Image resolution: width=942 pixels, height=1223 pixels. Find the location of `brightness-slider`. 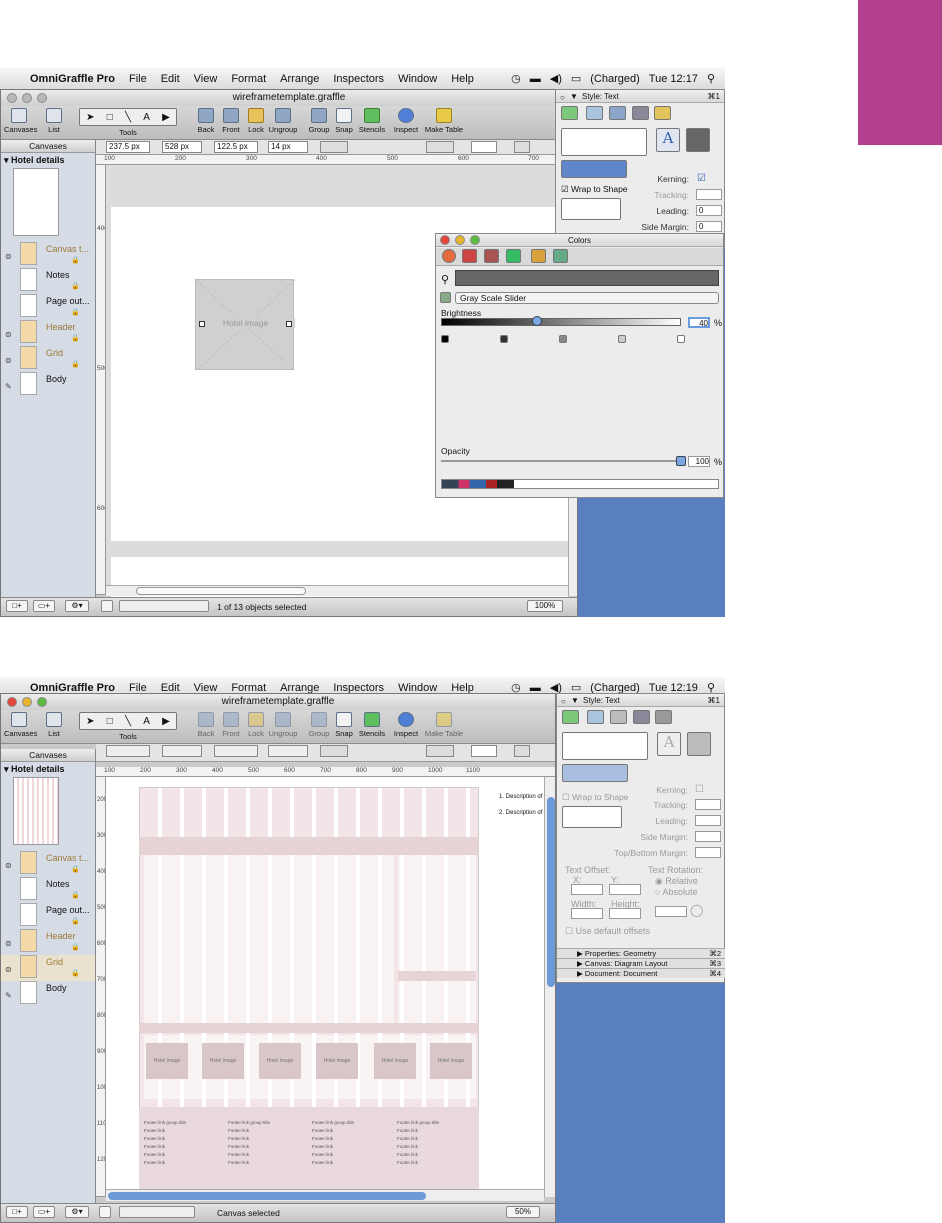

brightness-slider is located at coordinates (561, 322).